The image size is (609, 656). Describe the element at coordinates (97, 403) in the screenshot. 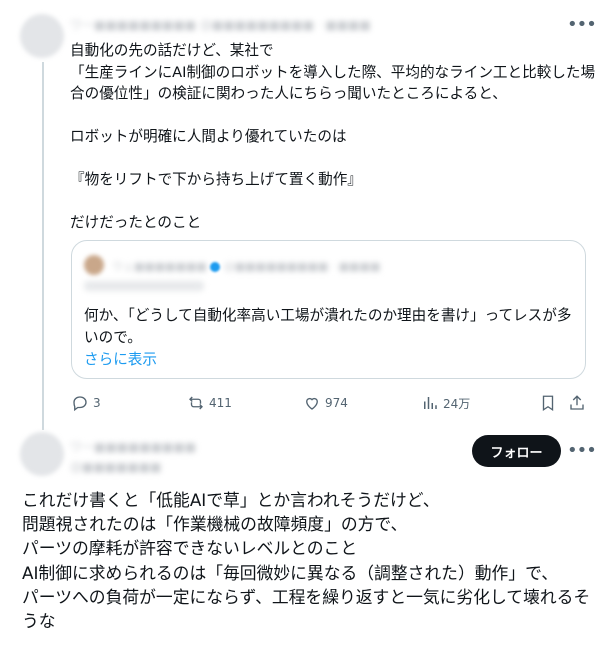

I see `reply-count: 3` at that location.